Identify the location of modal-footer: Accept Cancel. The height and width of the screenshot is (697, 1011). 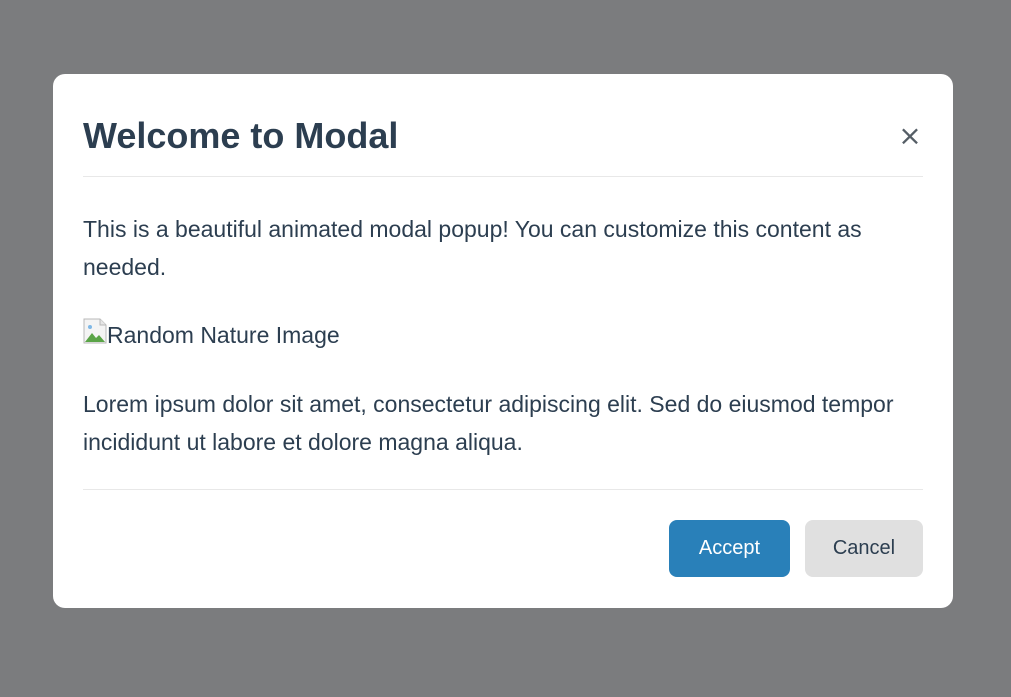
(503, 549).